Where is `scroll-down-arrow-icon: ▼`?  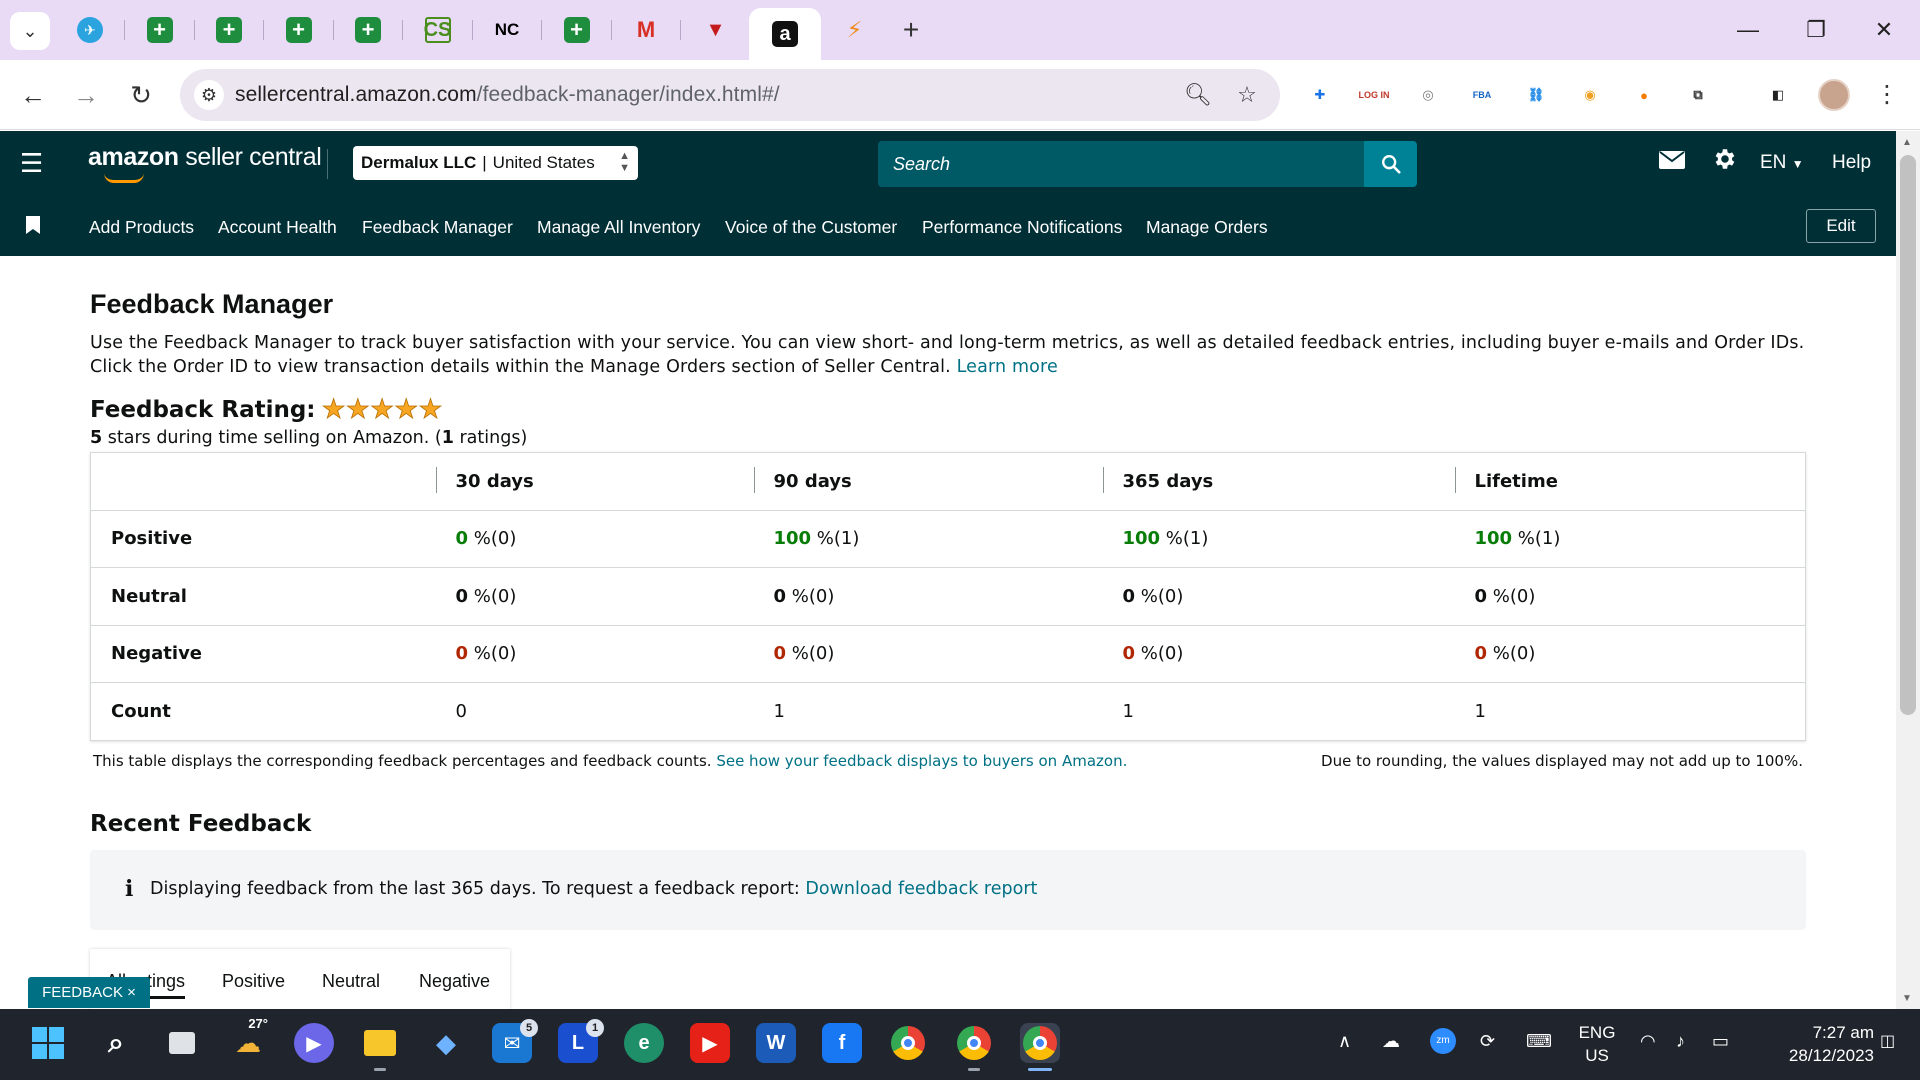
scroll-down-arrow-icon: ▼ is located at coordinates (1907, 998).